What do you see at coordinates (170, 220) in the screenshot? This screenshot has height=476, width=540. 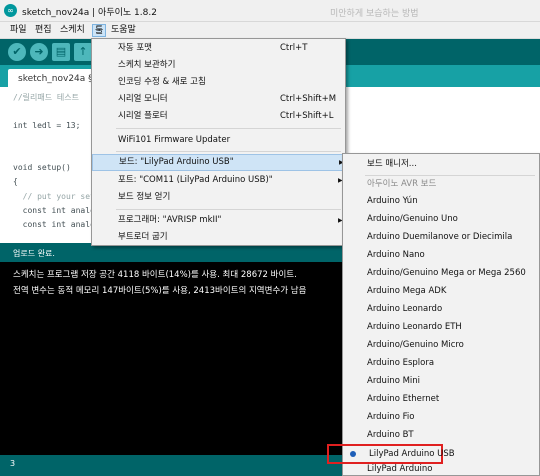 I see `menu-item-label: 프로그래머: "AVRISP mkII"` at bounding box center [170, 220].